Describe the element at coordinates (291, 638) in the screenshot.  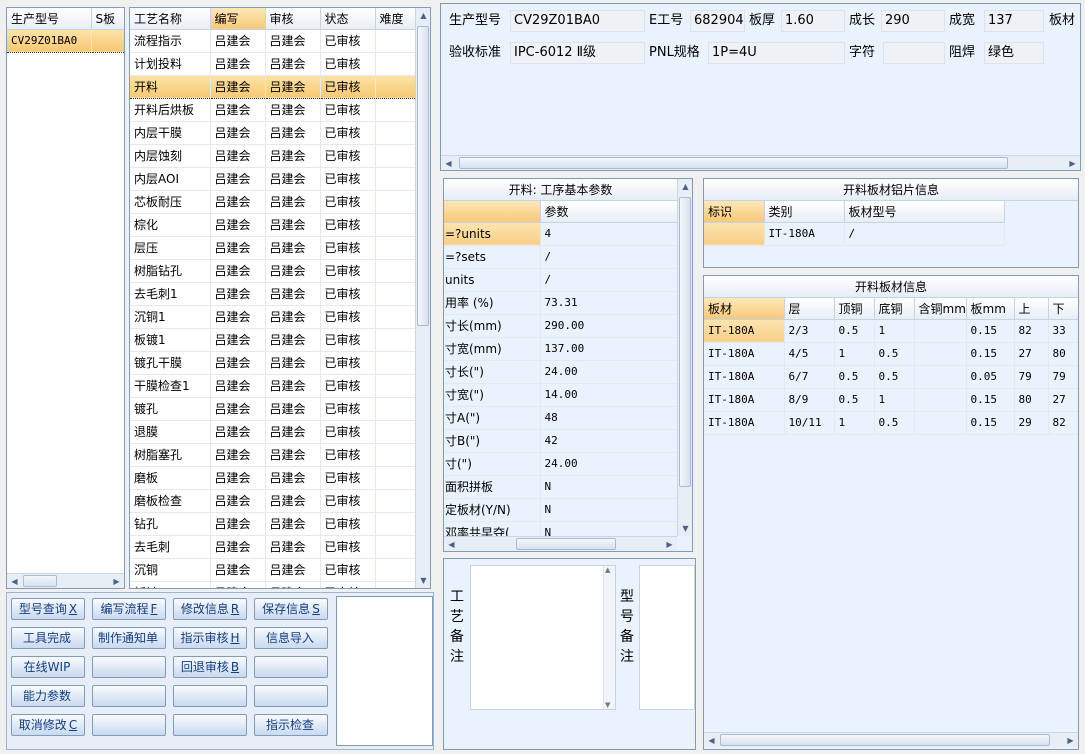
I see `action-button: 信息导入` at that location.